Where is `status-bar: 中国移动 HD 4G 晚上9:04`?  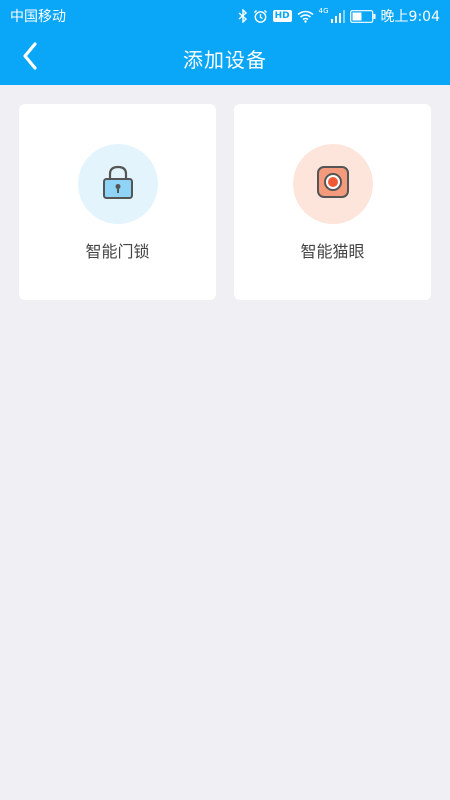
status-bar: 中国移动 HD 4G 晚上9:04 is located at coordinates (225, 16).